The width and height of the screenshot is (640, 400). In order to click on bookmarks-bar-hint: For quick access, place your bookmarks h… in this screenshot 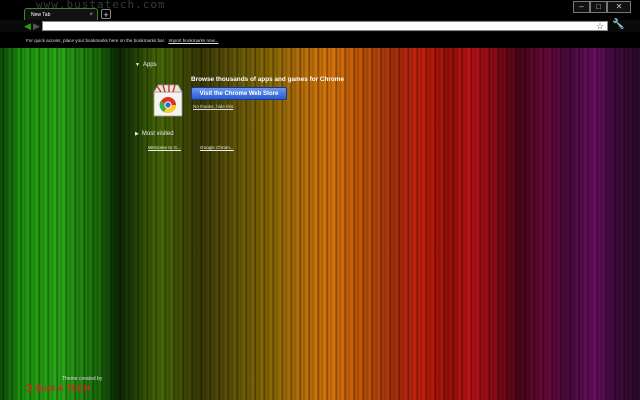, I will do `click(96, 40)`.